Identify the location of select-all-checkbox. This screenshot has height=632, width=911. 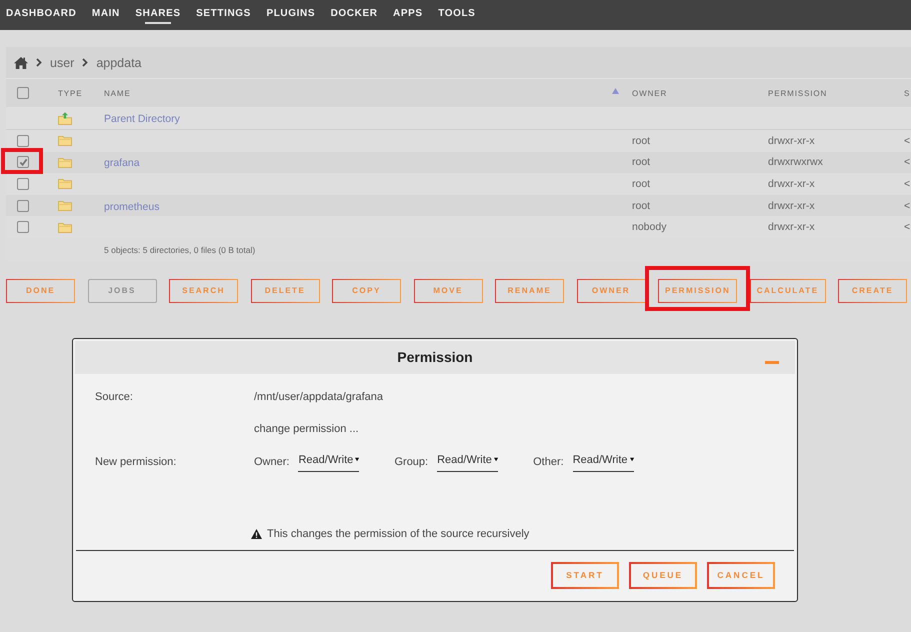
(23, 93).